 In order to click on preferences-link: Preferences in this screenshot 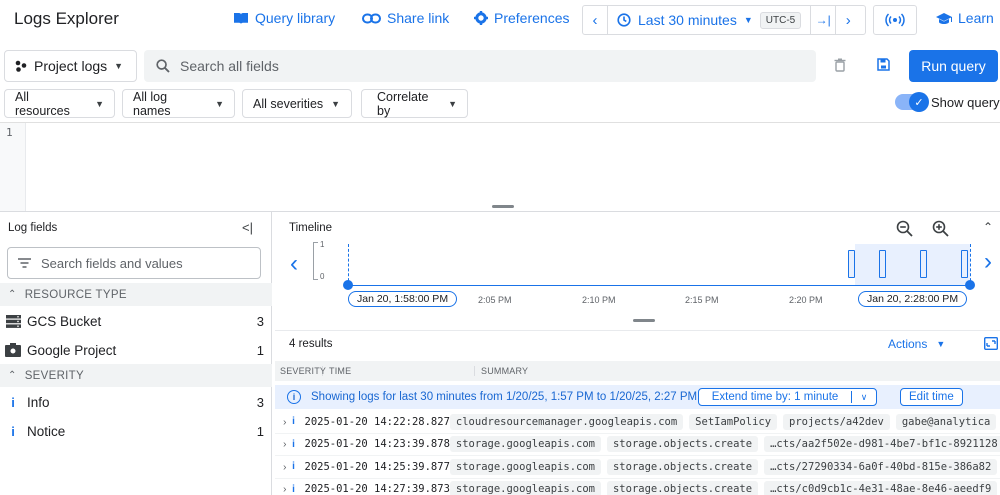, I will do `click(521, 18)`.